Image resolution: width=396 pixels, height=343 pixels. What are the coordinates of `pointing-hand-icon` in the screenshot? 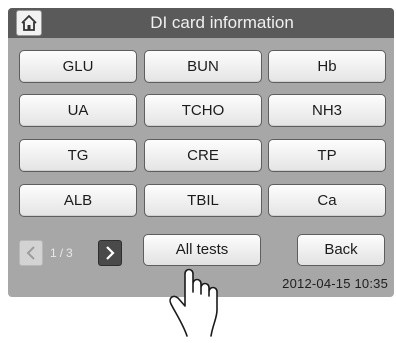 It's located at (201, 295).